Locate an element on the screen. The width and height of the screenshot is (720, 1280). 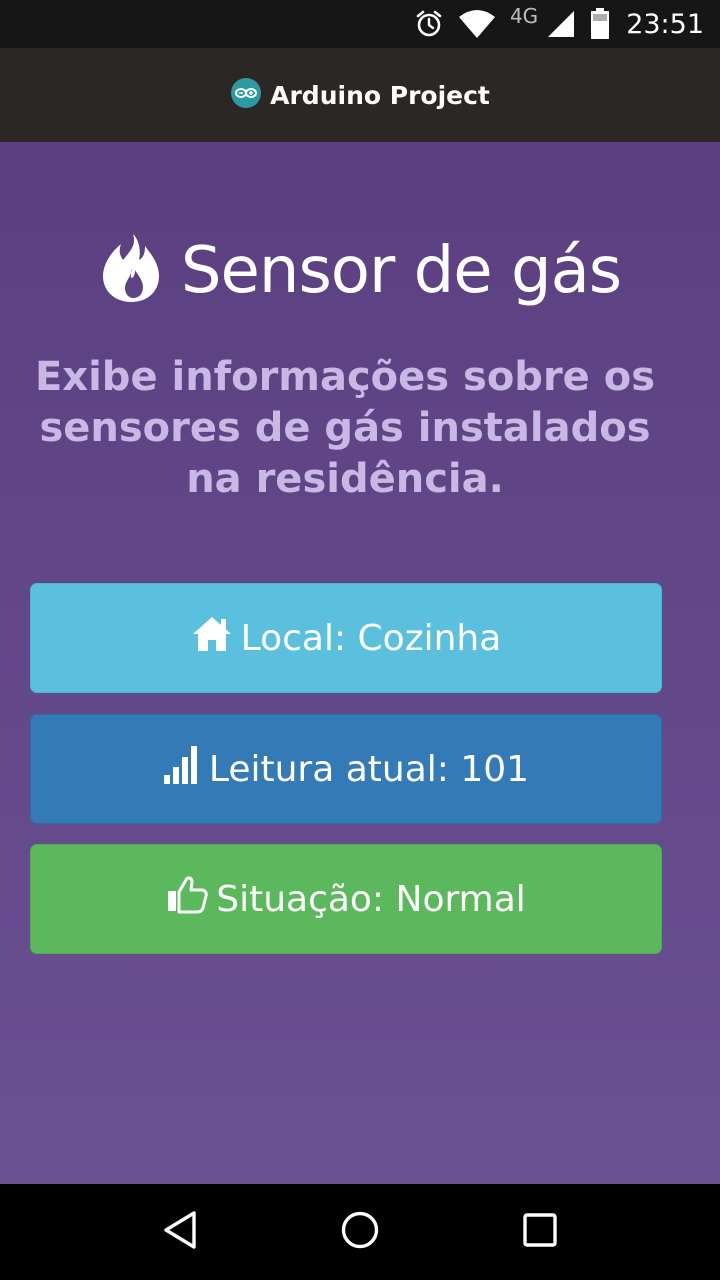
home-icon is located at coordinates (212, 638).